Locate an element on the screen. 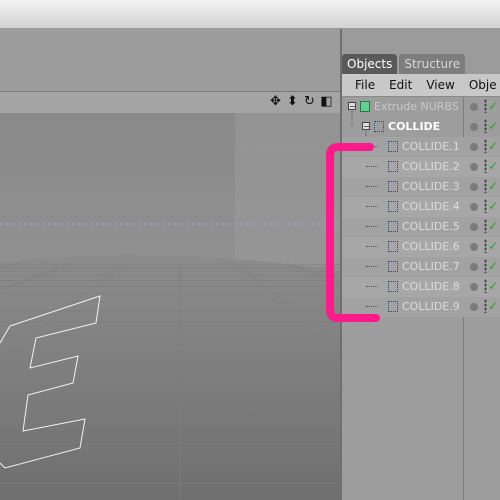 Image resolution: width=500 pixels, height=500 pixels. object-name: COLLIDE is located at coordinates (414, 127).